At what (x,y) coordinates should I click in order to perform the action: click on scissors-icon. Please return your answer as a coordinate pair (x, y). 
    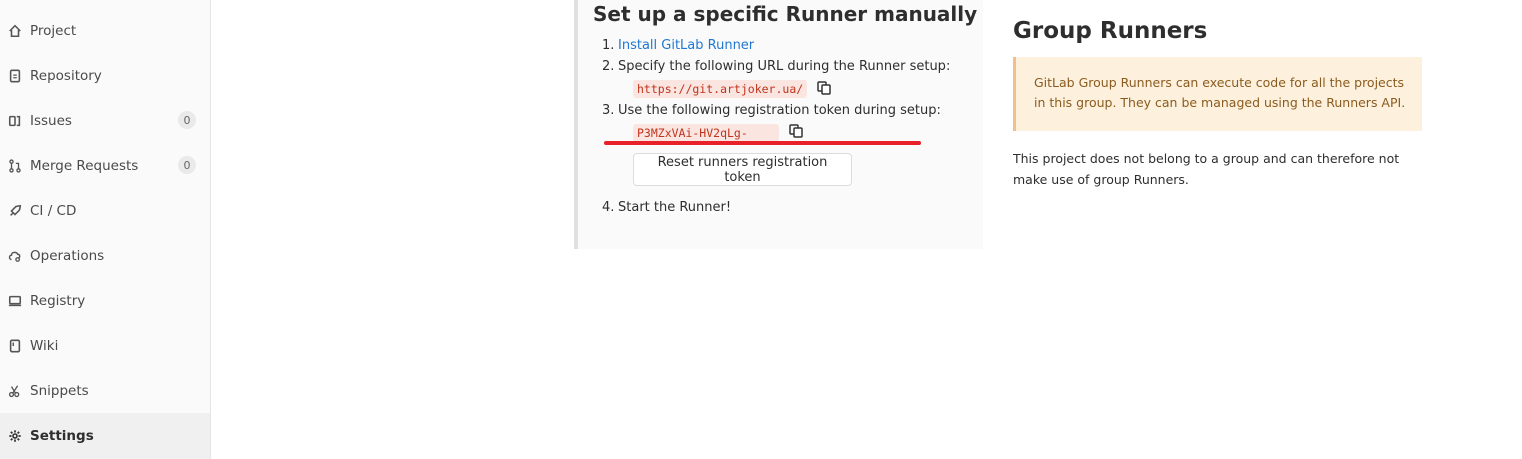
    Looking at the image, I should click on (15, 391).